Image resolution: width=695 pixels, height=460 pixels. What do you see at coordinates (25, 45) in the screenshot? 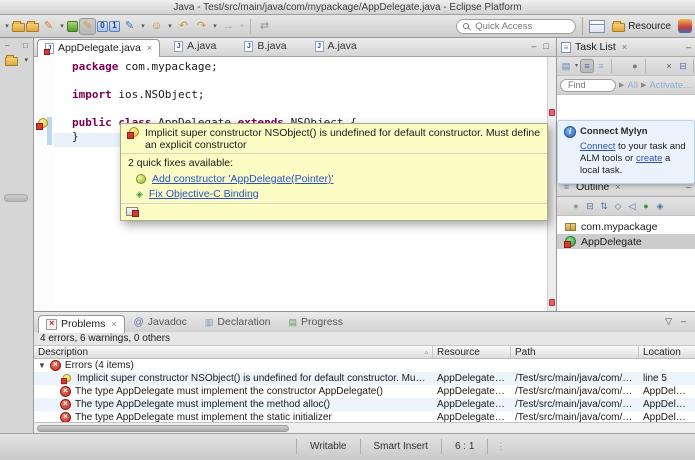
I see `restore-view-button: □` at bounding box center [25, 45].